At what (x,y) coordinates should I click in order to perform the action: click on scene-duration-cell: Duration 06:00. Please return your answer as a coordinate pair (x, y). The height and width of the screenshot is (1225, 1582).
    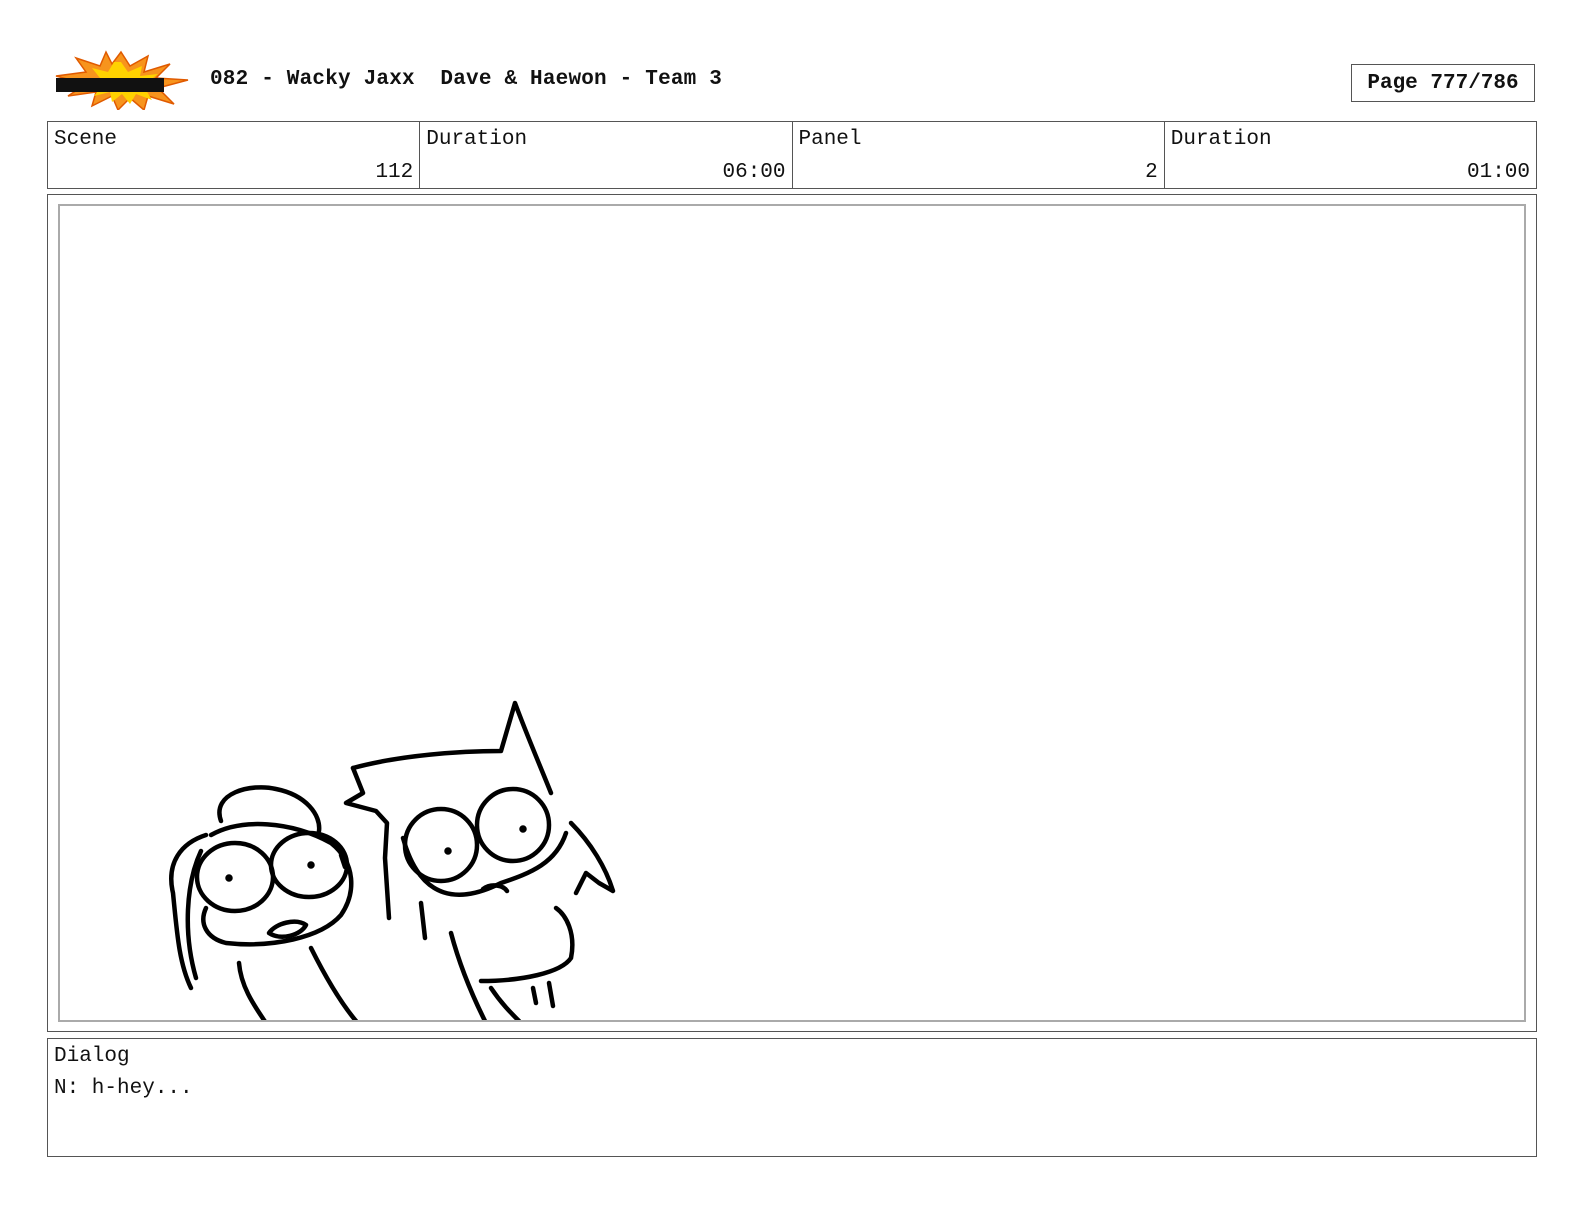
    Looking at the image, I should click on (606, 155).